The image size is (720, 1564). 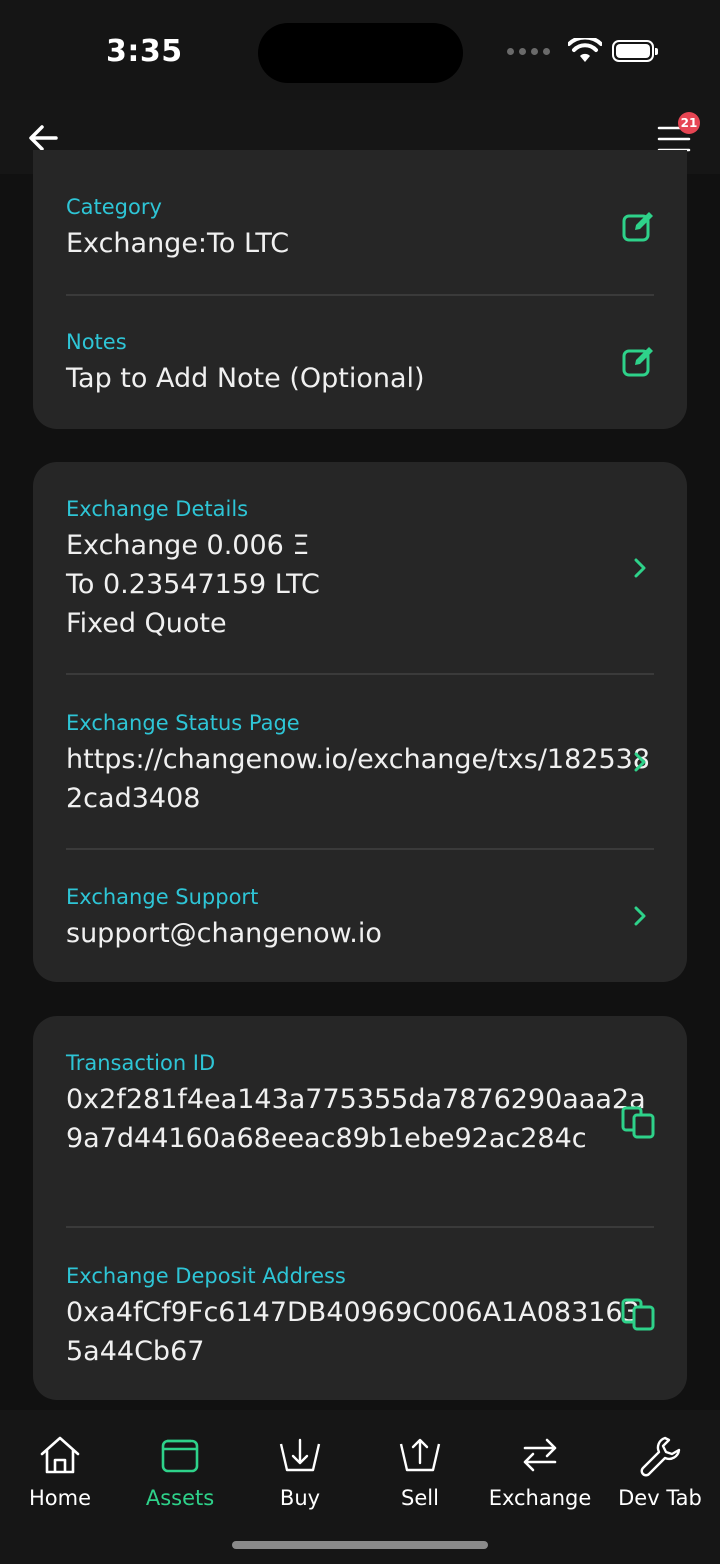 I want to click on notes-row: Notes Tap to Add Note (Optional), so click(x=360, y=363).